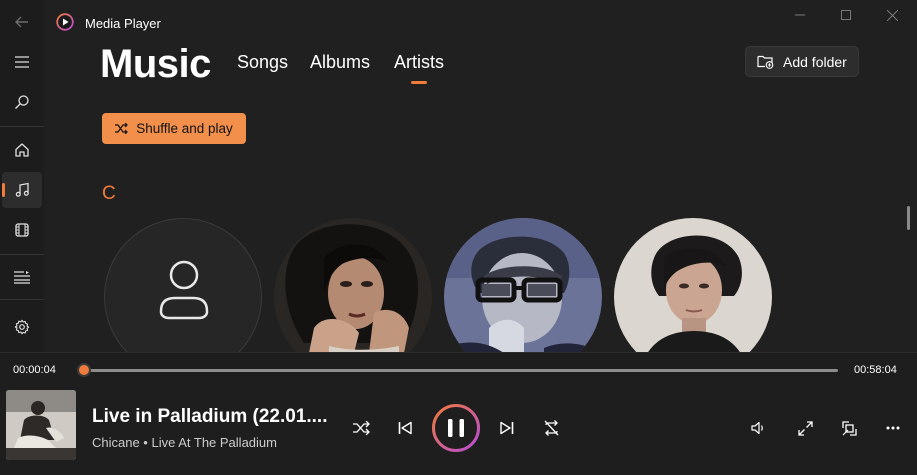 This screenshot has width=917, height=475. What do you see at coordinates (155, 64) in the screenshot?
I see `page-title: Music` at bounding box center [155, 64].